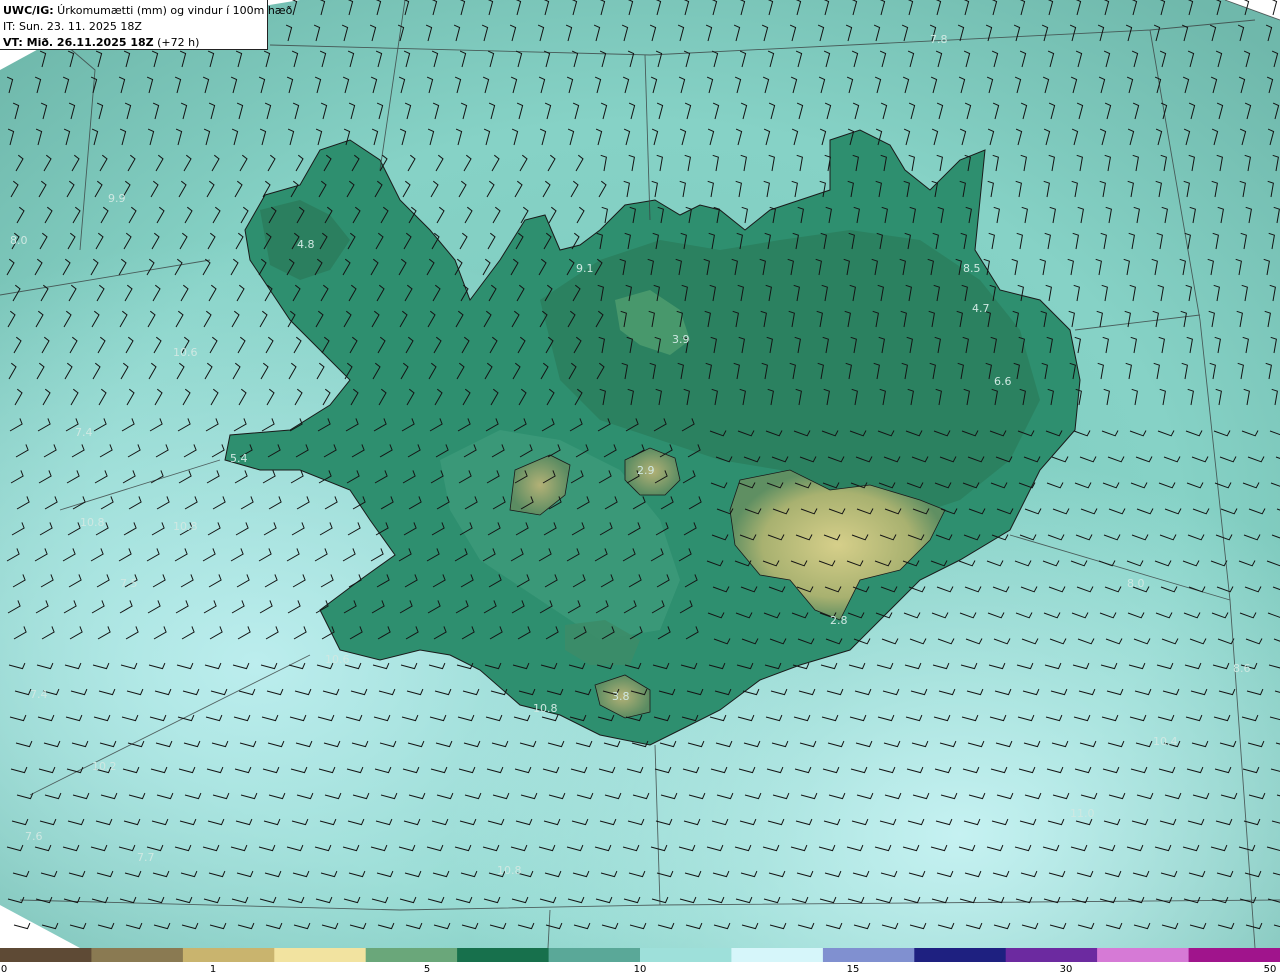 The height and width of the screenshot is (978, 1280). Describe the element at coordinates (1242, 668) in the screenshot. I see `value-label: 8.6` at that location.